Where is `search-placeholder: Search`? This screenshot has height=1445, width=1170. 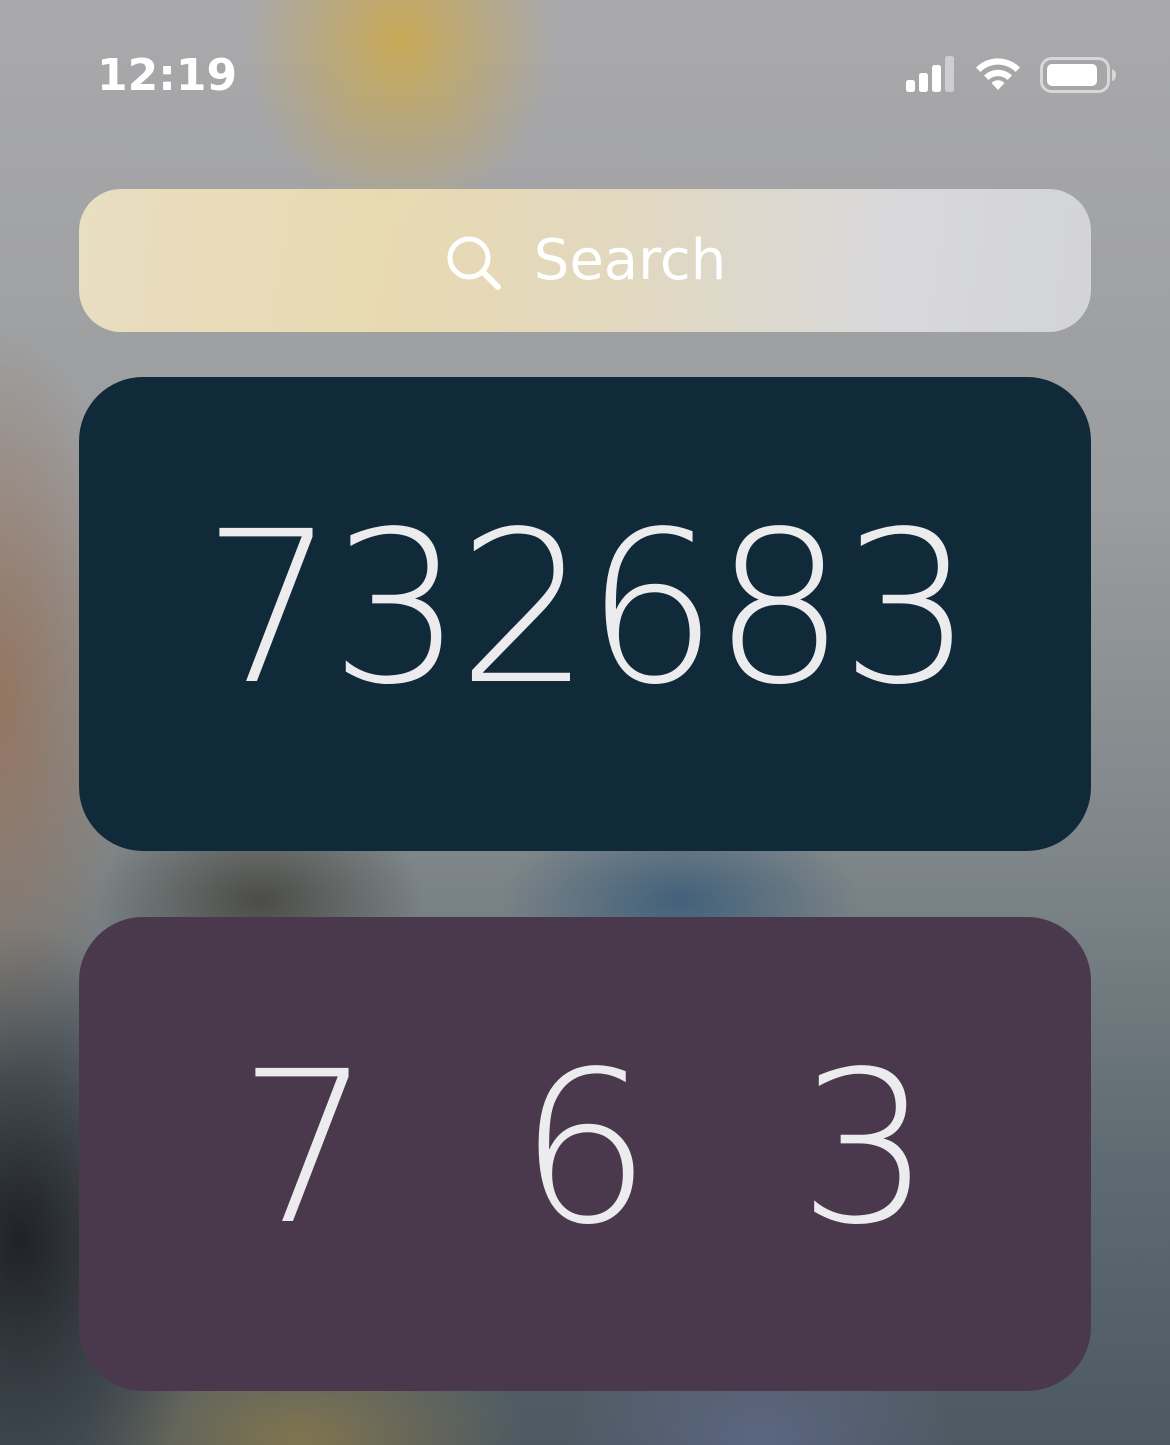 search-placeholder: Search is located at coordinates (630, 260).